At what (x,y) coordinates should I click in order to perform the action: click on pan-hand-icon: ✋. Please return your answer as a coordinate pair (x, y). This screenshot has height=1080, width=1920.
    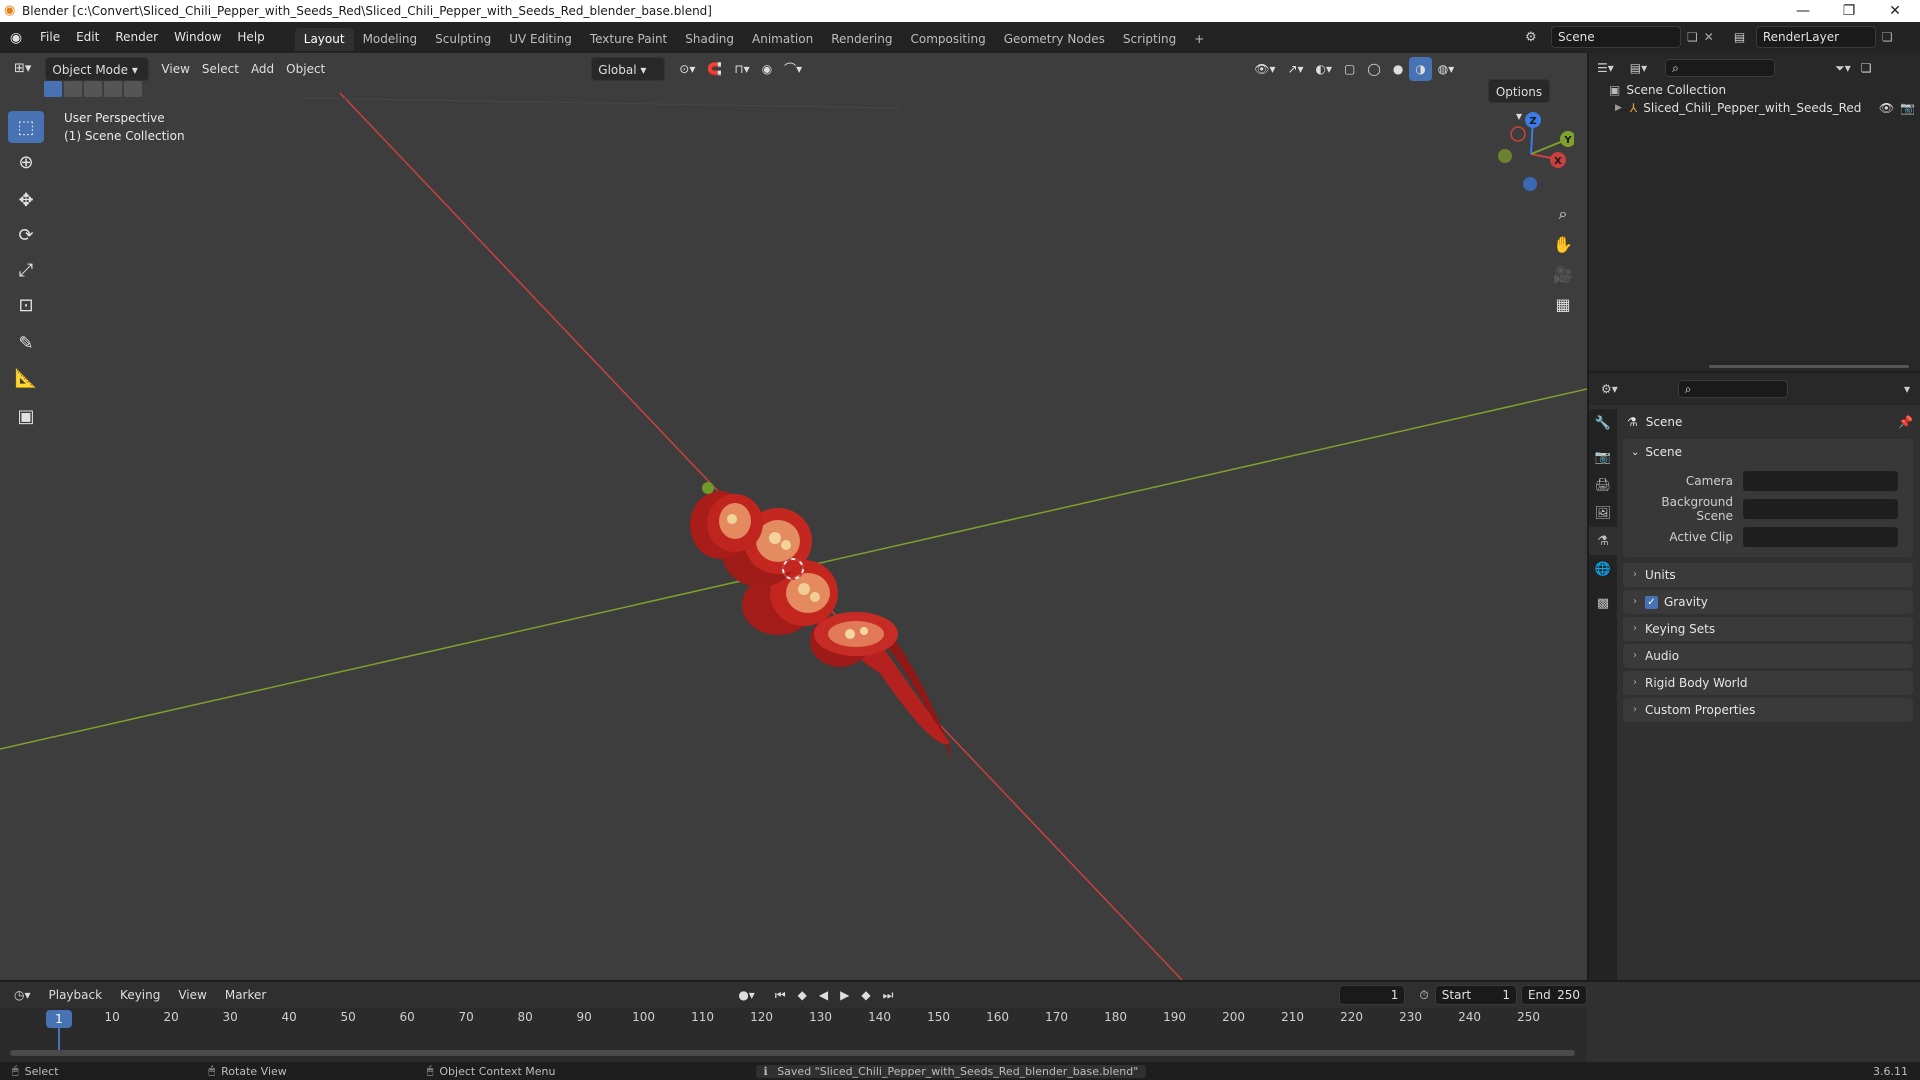
    Looking at the image, I should click on (1563, 244).